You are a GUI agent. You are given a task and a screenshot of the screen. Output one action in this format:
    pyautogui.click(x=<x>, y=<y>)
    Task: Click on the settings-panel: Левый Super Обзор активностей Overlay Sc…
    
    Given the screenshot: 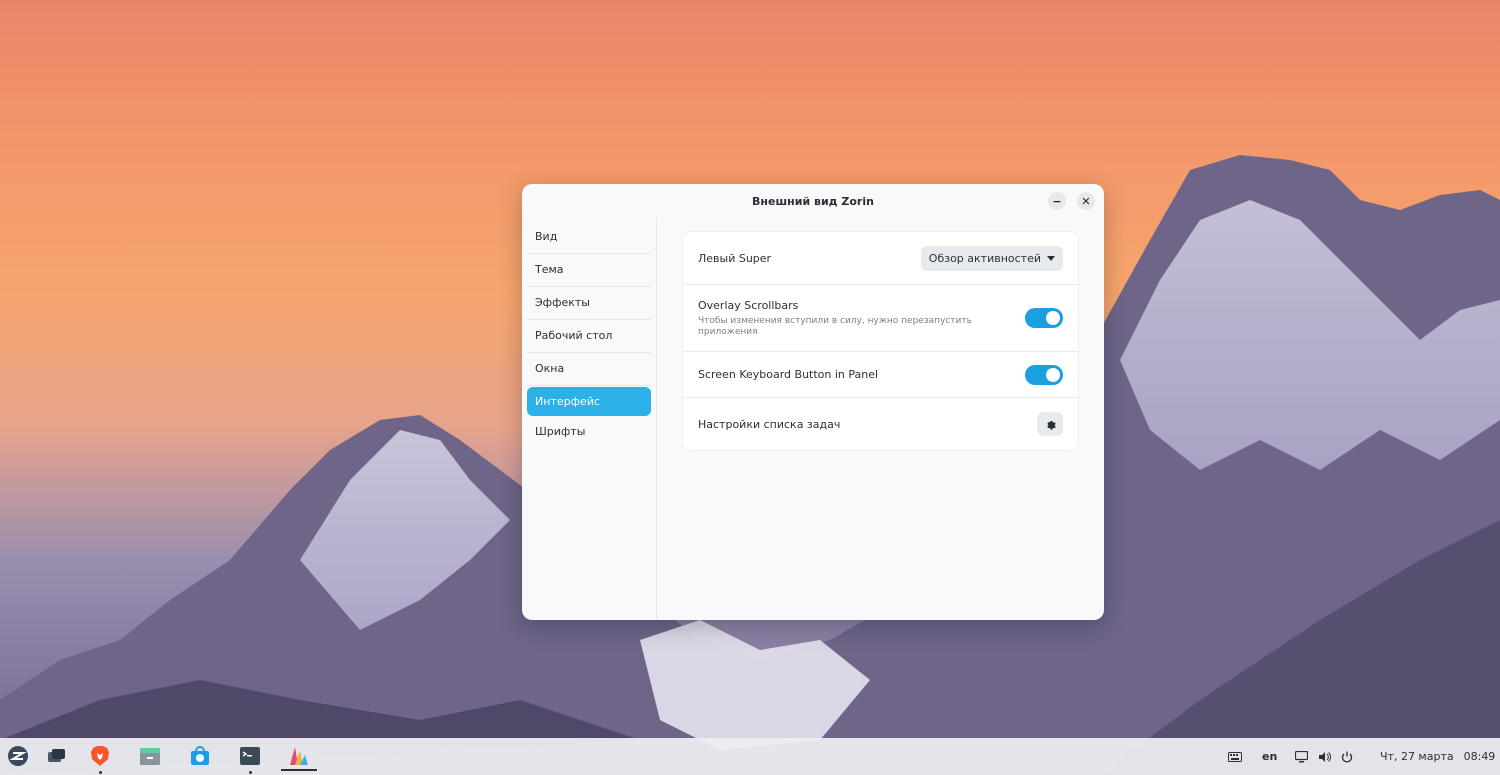 What is the action you would take?
    pyautogui.click(x=880, y=341)
    